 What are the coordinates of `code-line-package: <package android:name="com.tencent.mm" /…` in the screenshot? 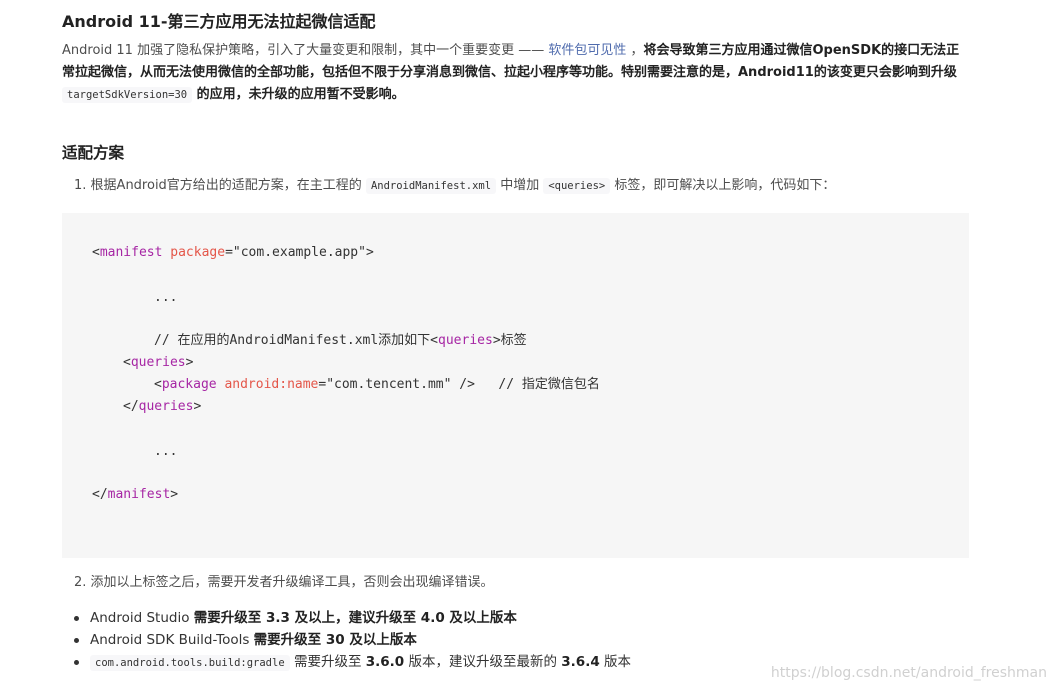 It's located at (377, 384).